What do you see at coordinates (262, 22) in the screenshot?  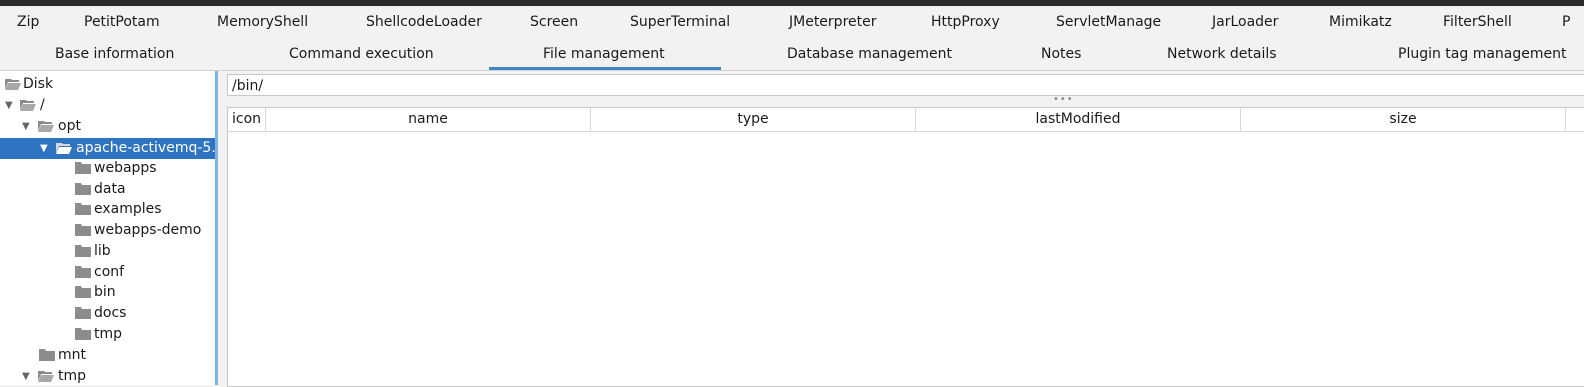 I see `tab-memoryshell: MemoryShell` at bounding box center [262, 22].